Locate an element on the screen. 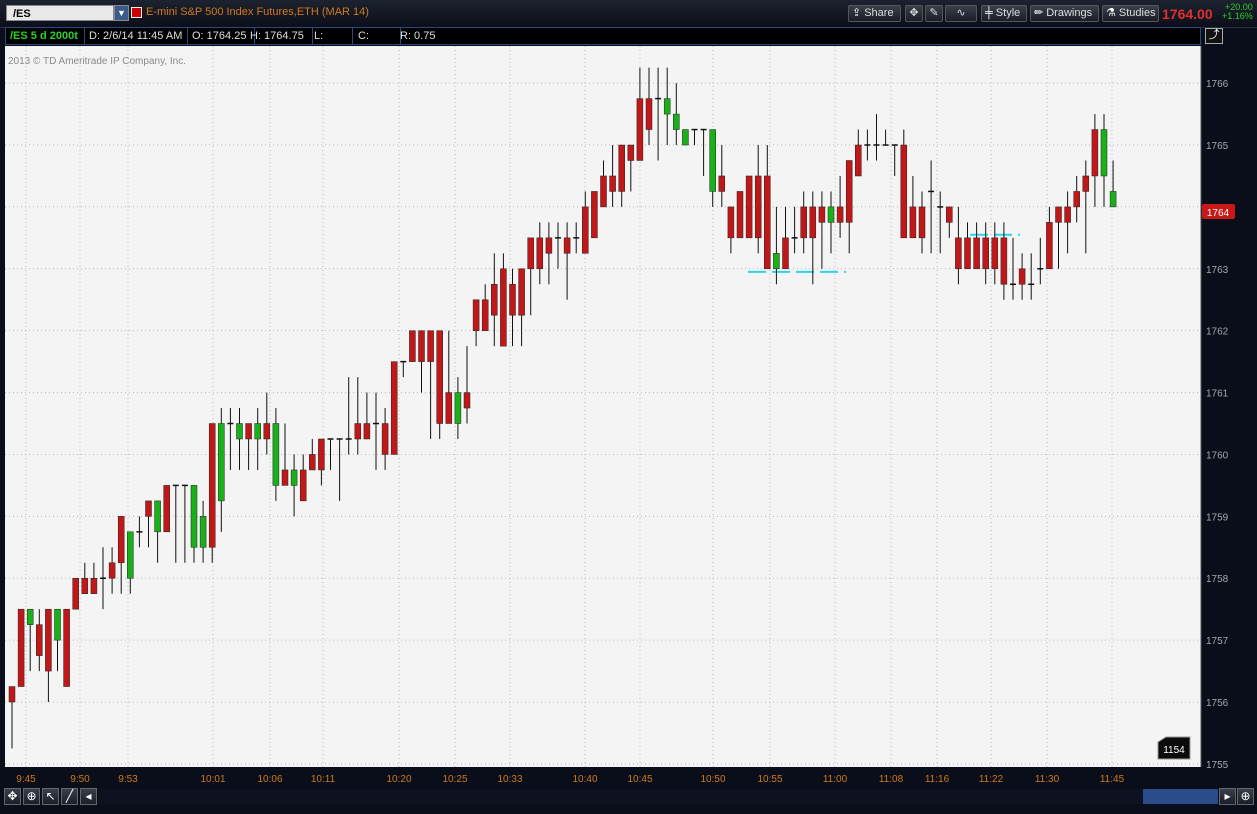 The width and height of the screenshot is (1257, 814). volume-badge: 1154 is located at coordinates (1174, 748).